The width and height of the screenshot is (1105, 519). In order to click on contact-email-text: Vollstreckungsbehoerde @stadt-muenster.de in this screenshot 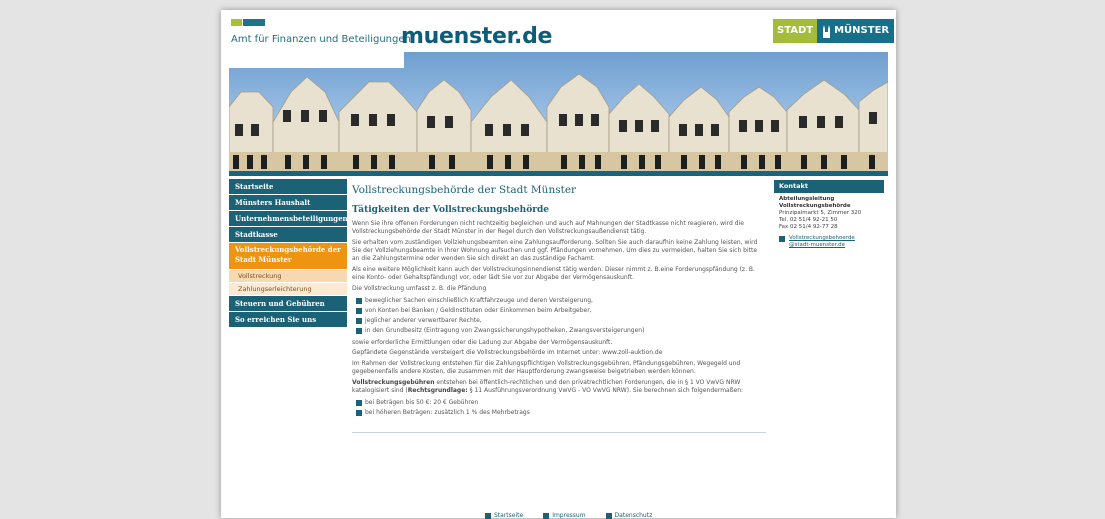, I will do `click(822, 242)`.